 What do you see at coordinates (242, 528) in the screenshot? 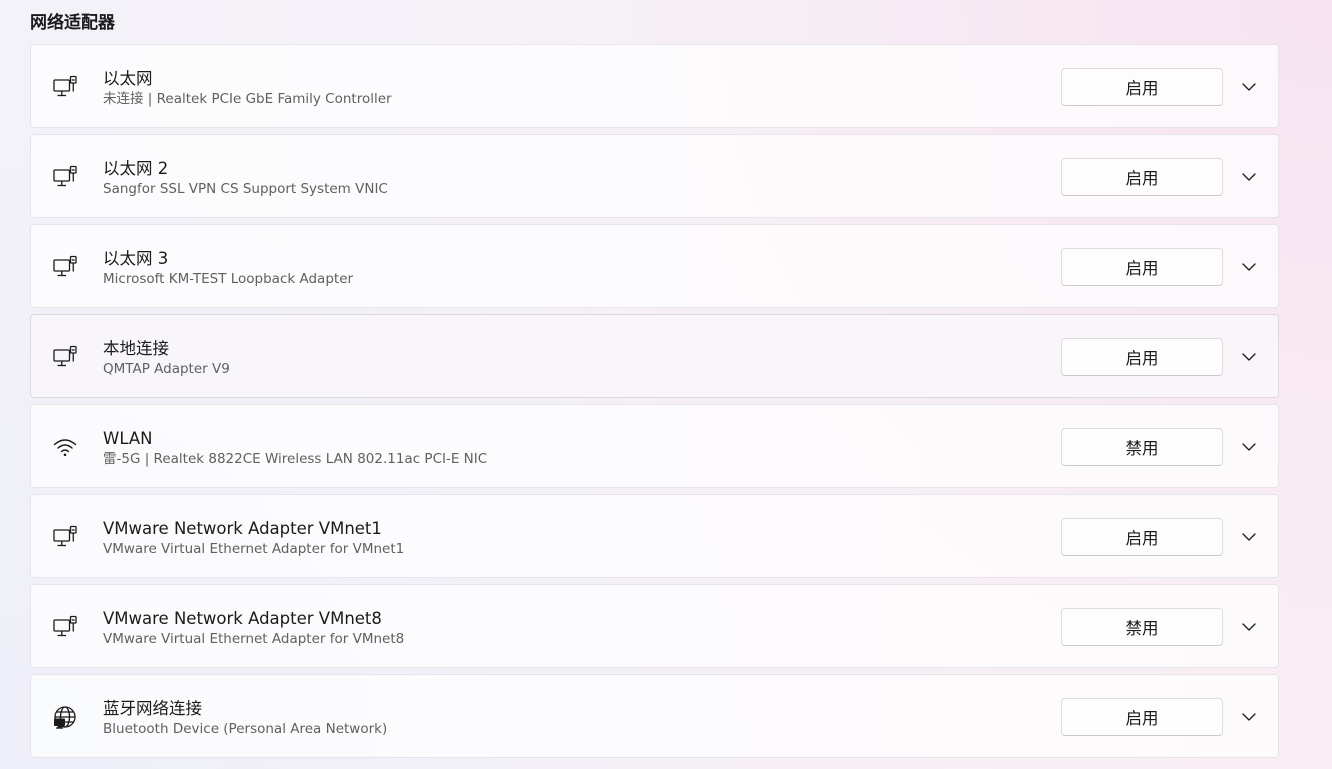
I see `adapter-name: VMware Network Adapter VMnet1` at bounding box center [242, 528].